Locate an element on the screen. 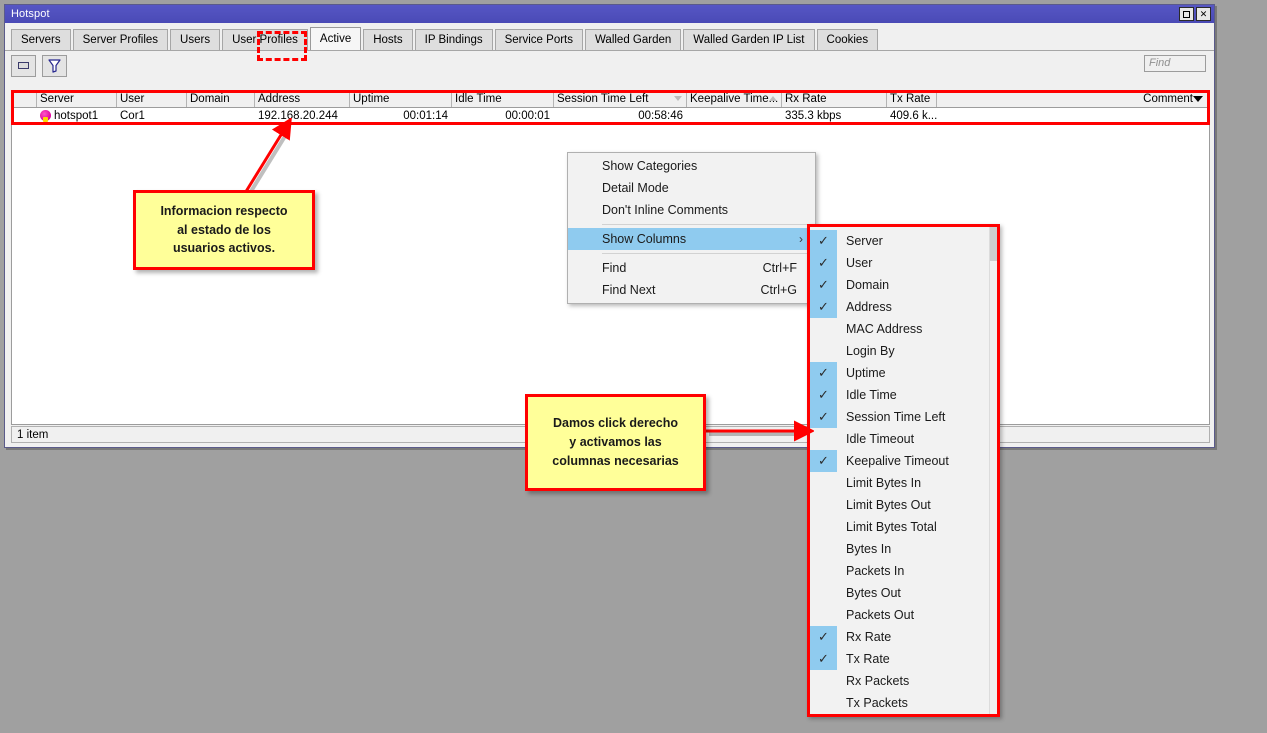  cell-comment is located at coordinates (1073, 115).